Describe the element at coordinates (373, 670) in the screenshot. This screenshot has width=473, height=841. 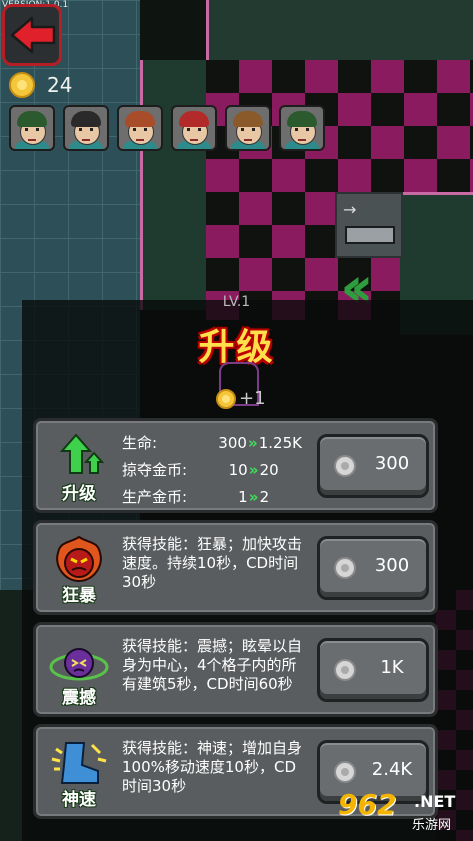
I see `skill-buy-button: 1K` at that location.